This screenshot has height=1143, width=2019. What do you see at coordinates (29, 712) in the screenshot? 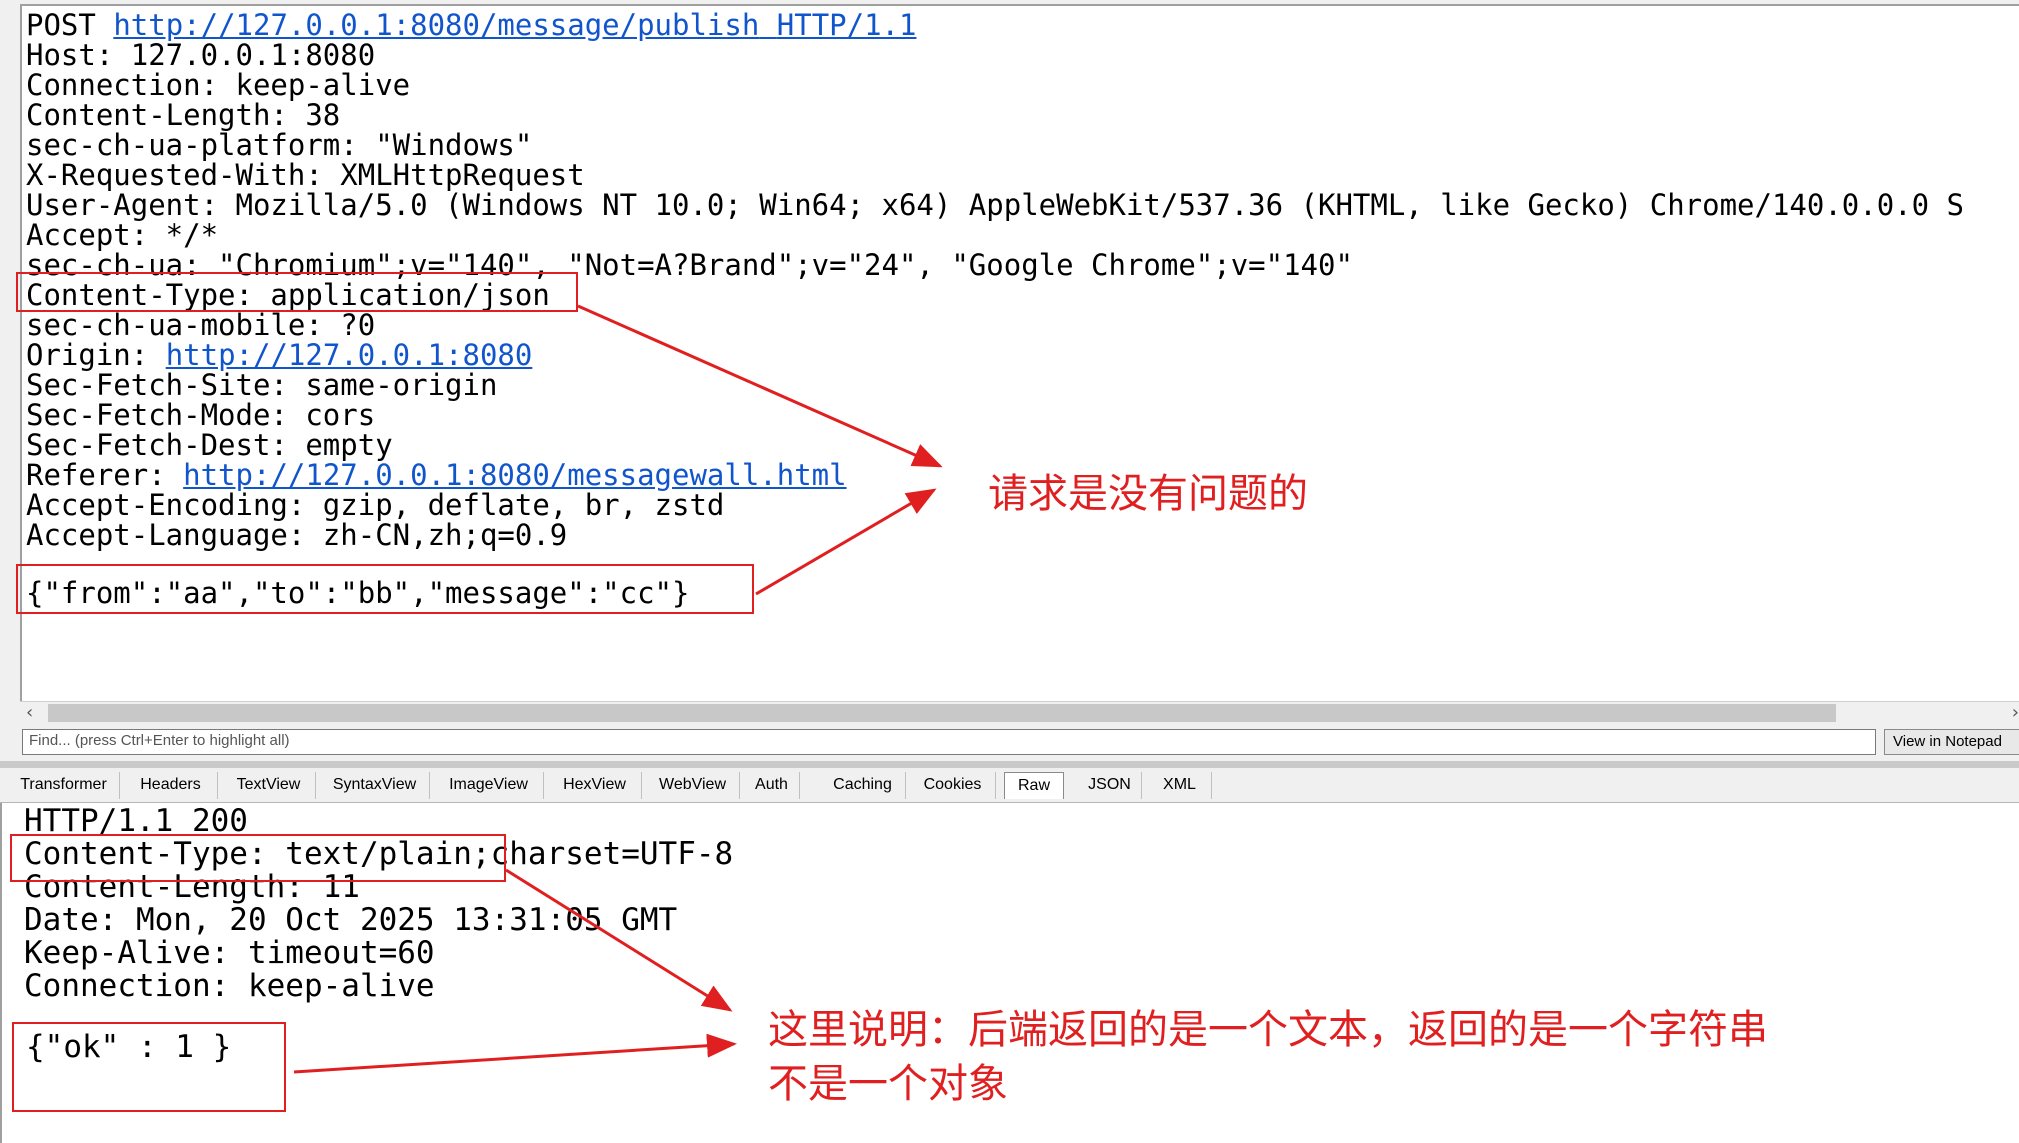
I see `scroll-left-icon: ‹` at bounding box center [29, 712].